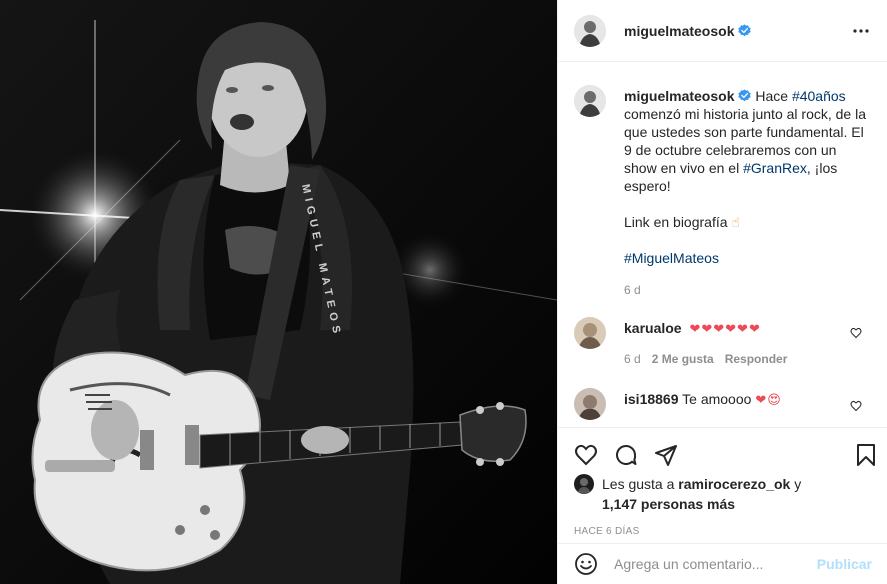 This screenshot has height=584, width=887. What do you see at coordinates (819, 96) in the screenshot?
I see `hashtag-40anos: #40años` at bounding box center [819, 96].